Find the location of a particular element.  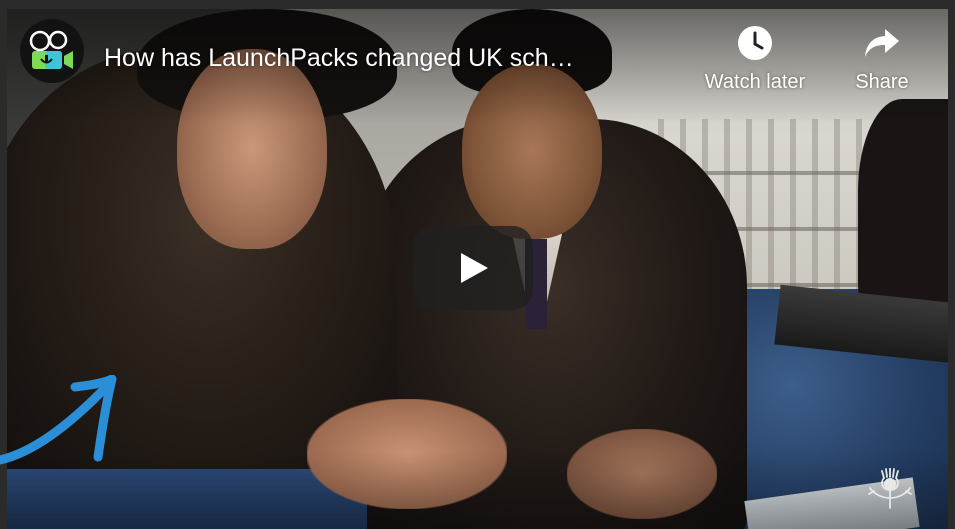

channel-avatar is located at coordinates (52, 51).